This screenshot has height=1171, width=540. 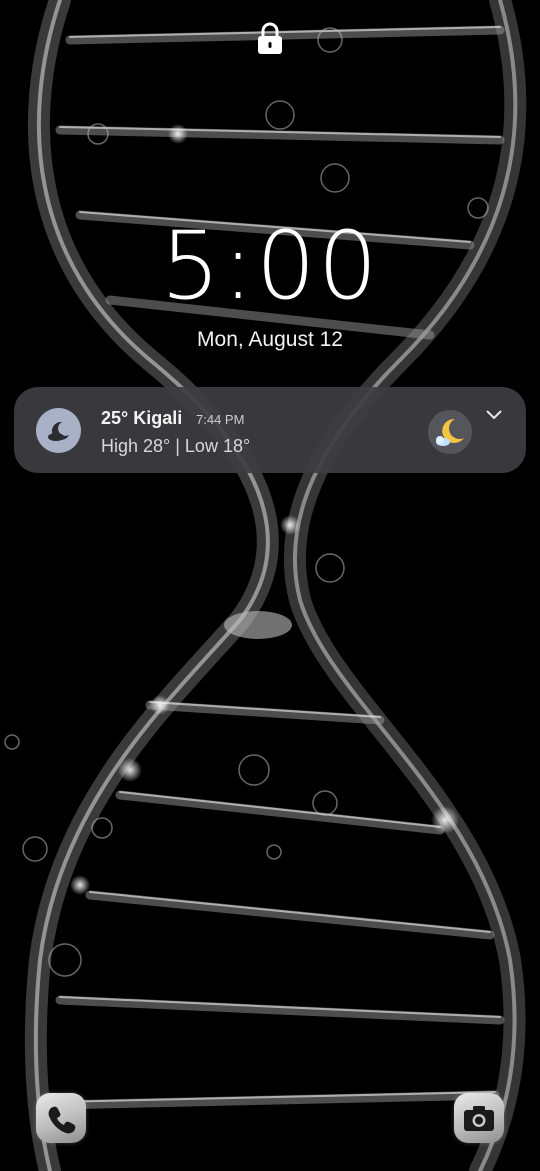 I want to click on phone-shortcut-button, so click(x=61, y=1118).